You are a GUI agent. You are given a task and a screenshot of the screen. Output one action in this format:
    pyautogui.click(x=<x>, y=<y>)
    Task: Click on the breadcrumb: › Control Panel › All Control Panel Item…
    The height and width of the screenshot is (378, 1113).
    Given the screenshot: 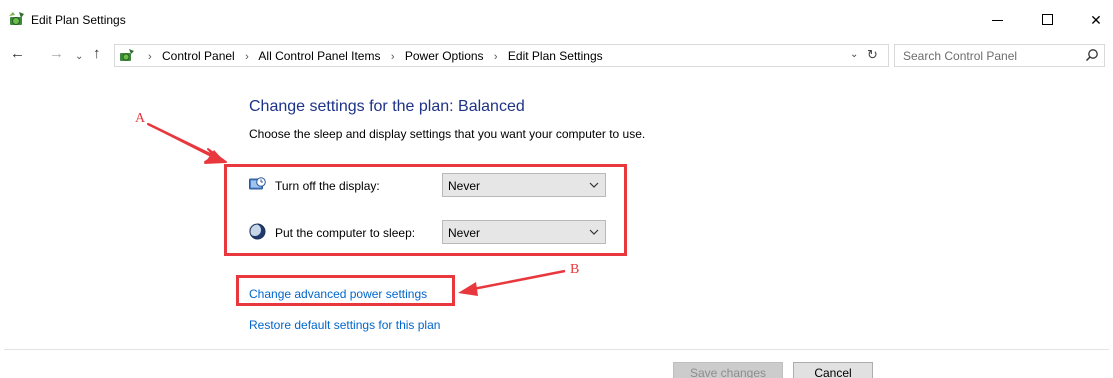 What is the action you would take?
    pyautogui.click(x=372, y=56)
    